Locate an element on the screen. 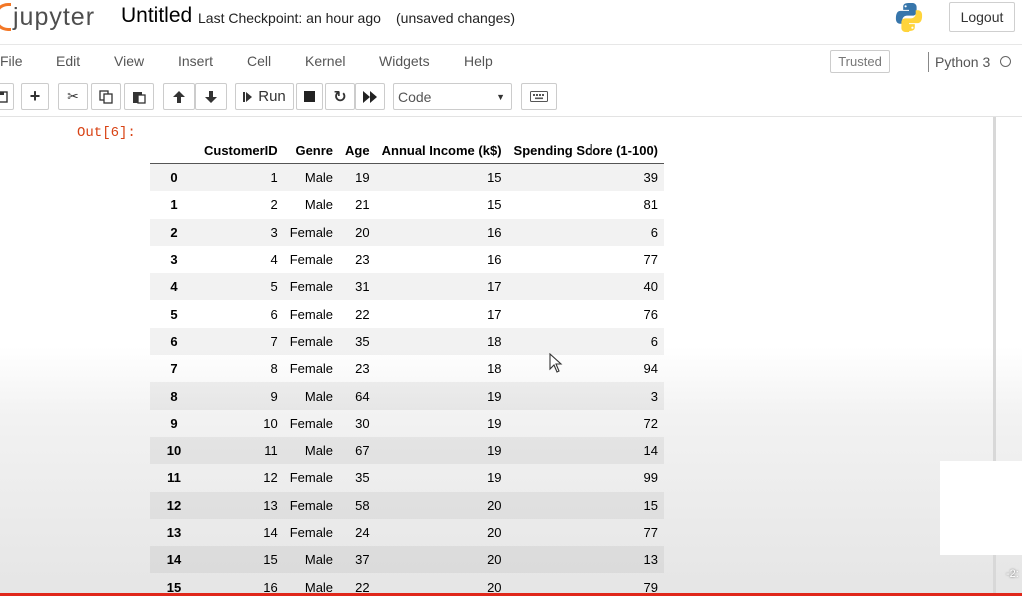 This screenshot has height=596, width=1022. step-forward-icon is located at coordinates (248, 96).